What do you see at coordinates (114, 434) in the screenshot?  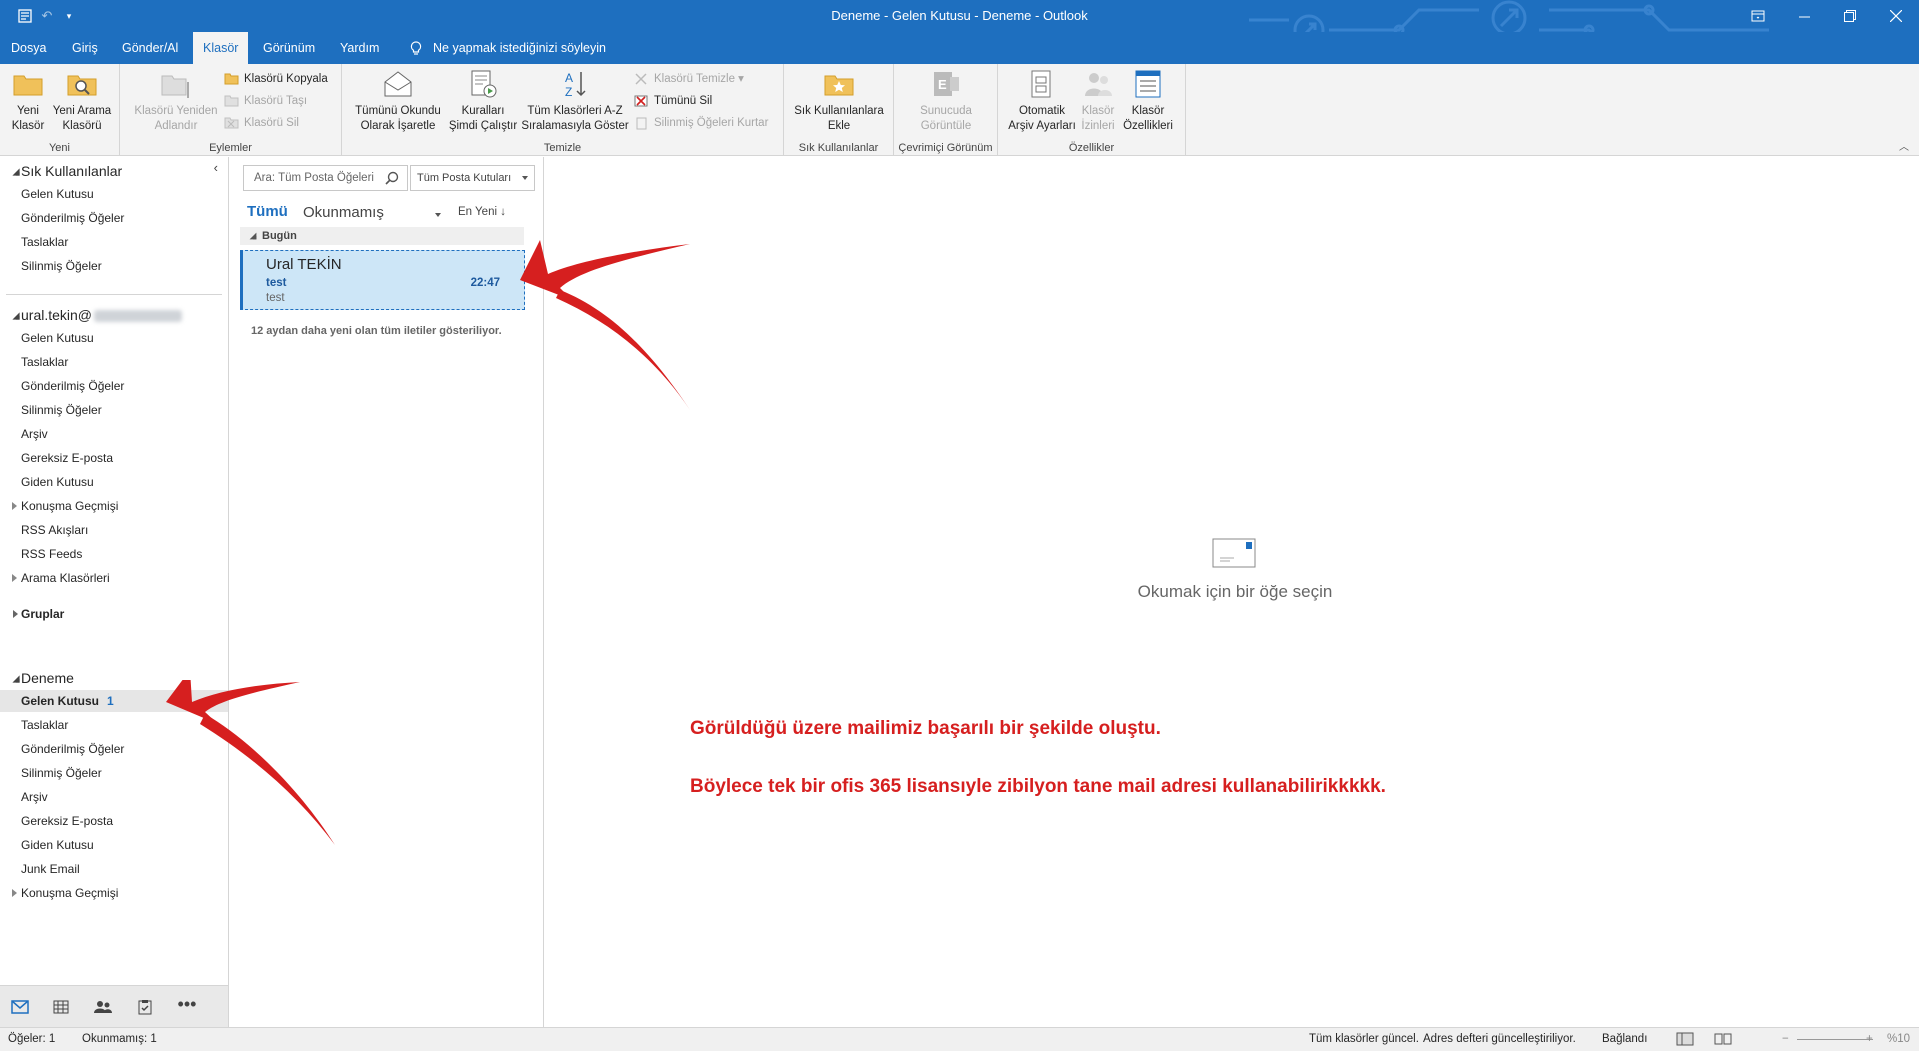 I see `account-folder: Arşiv` at bounding box center [114, 434].